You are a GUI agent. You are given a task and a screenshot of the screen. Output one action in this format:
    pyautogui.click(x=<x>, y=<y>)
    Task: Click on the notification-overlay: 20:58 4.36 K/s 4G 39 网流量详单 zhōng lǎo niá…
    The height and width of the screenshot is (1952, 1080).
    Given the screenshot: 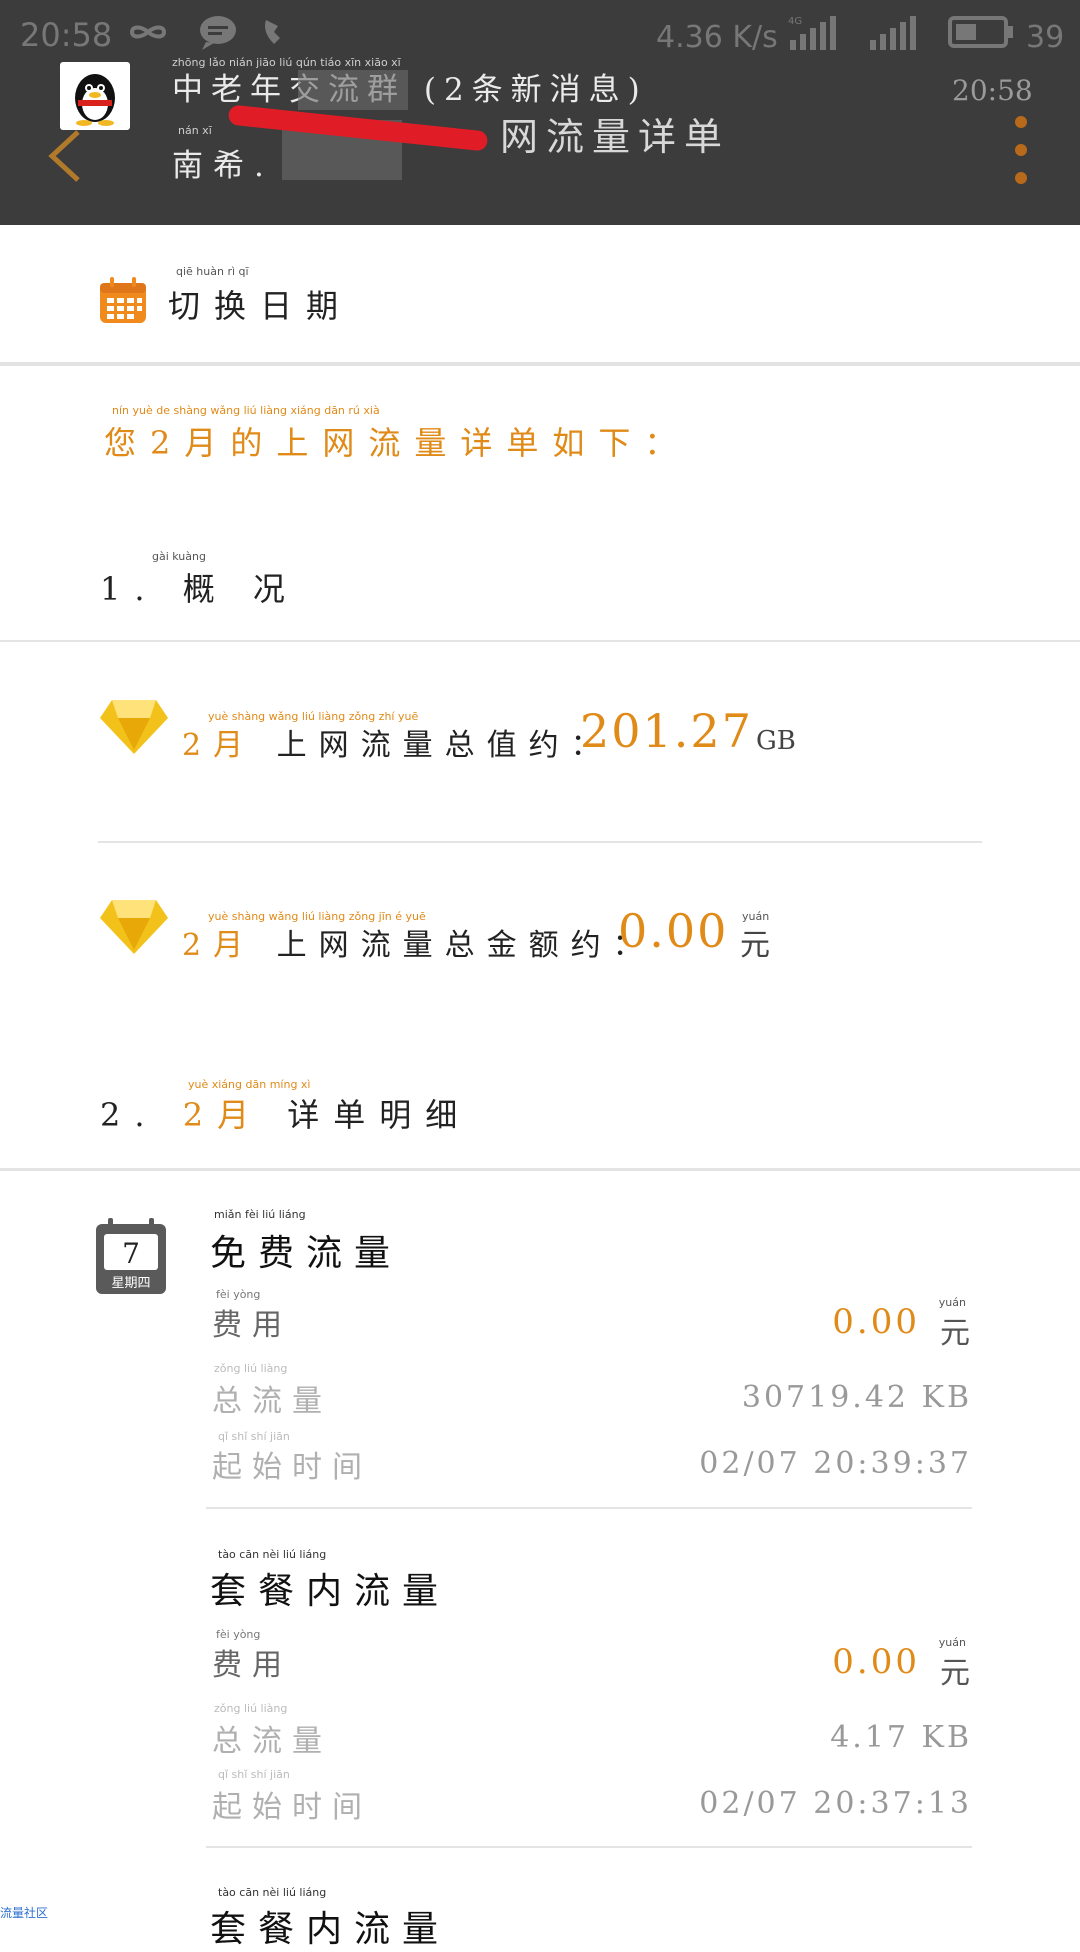 What is the action you would take?
    pyautogui.click(x=540, y=112)
    